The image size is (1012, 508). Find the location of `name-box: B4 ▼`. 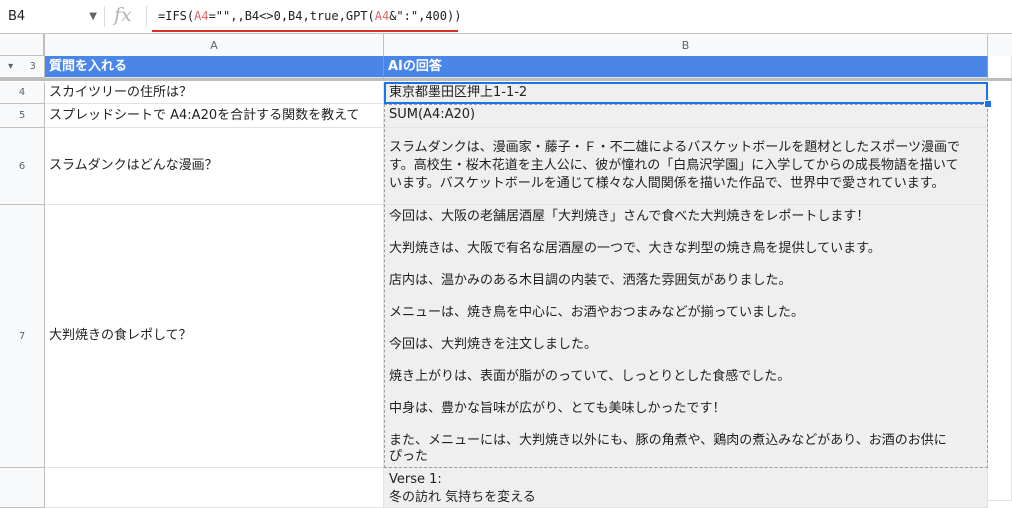

name-box: B4 ▼ is located at coordinates (51, 16).